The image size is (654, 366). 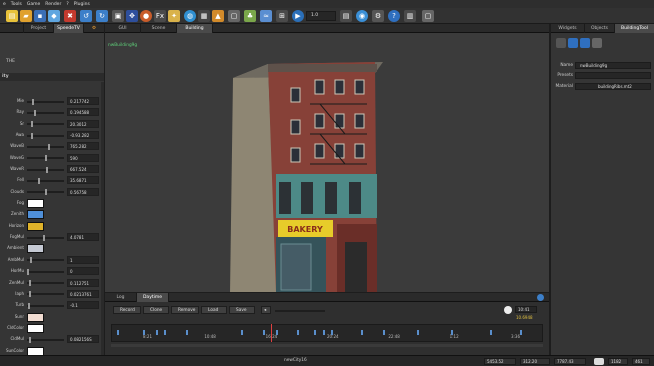 What do you see at coordinates (613, 86) in the screenshot?
I see `material-field: buildingRibs.mt2` at bounding box center [613, 86].